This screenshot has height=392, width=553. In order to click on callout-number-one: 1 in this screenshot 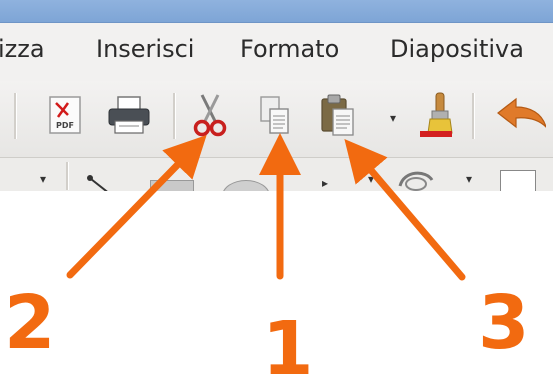, I will do `click(288, 349)`.